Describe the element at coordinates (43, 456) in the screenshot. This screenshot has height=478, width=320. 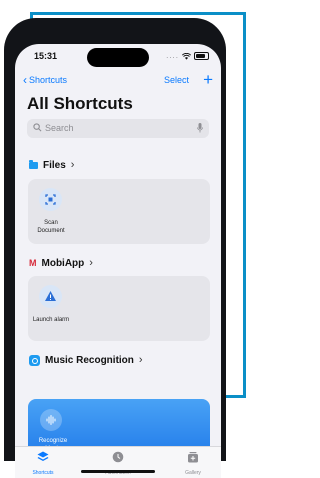
I see `shortcuts-layers-icon` at that location.